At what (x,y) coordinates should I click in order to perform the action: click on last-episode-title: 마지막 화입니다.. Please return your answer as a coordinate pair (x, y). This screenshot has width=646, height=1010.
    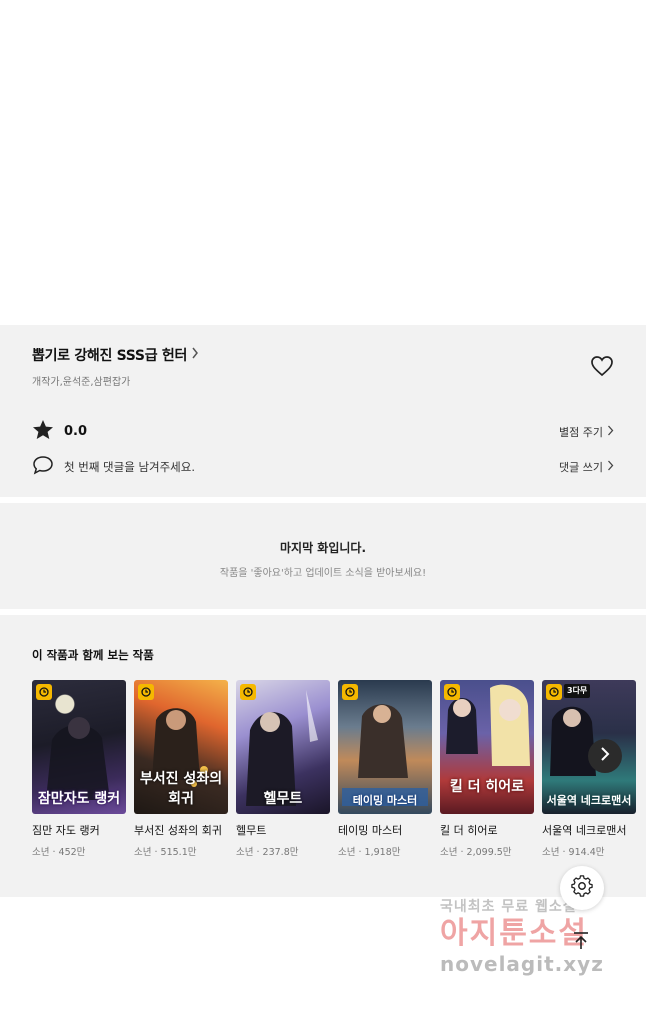
    Looking at the image, I should click on (323, 548).